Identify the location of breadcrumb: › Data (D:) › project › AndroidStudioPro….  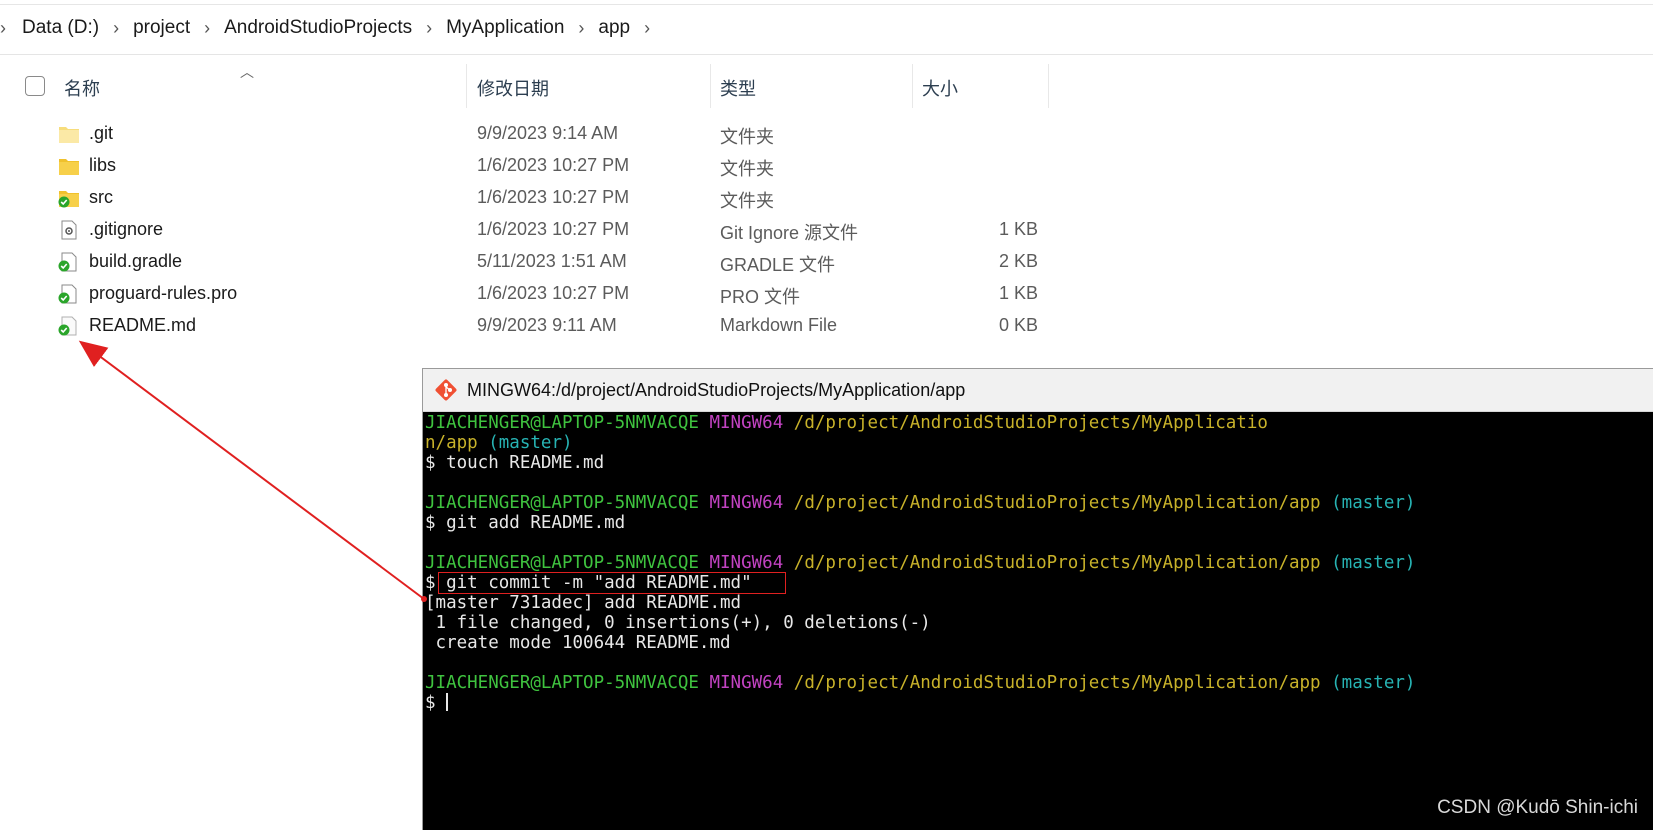
(329, 28).